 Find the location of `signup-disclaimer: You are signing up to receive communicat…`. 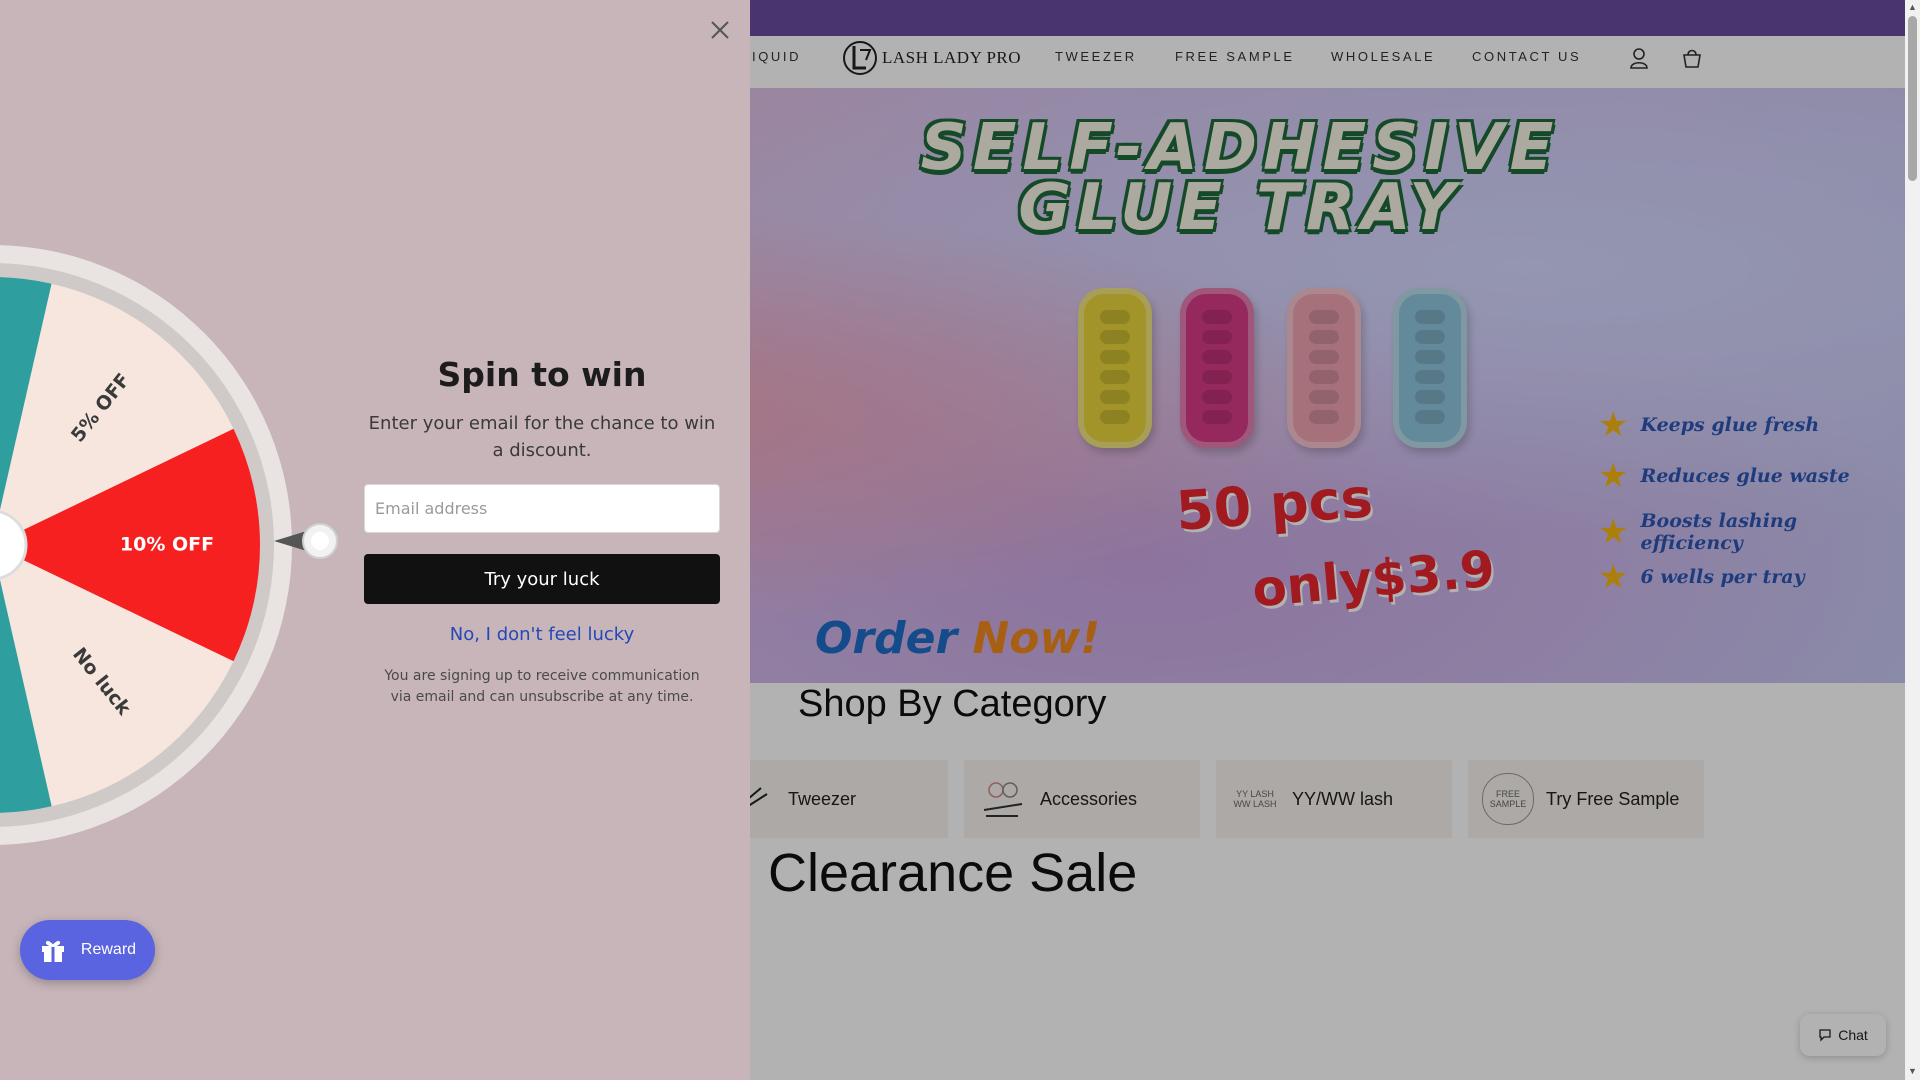

signup-disclaimer: You are signing up to receive communicat… is located at coordinates (542, 686).